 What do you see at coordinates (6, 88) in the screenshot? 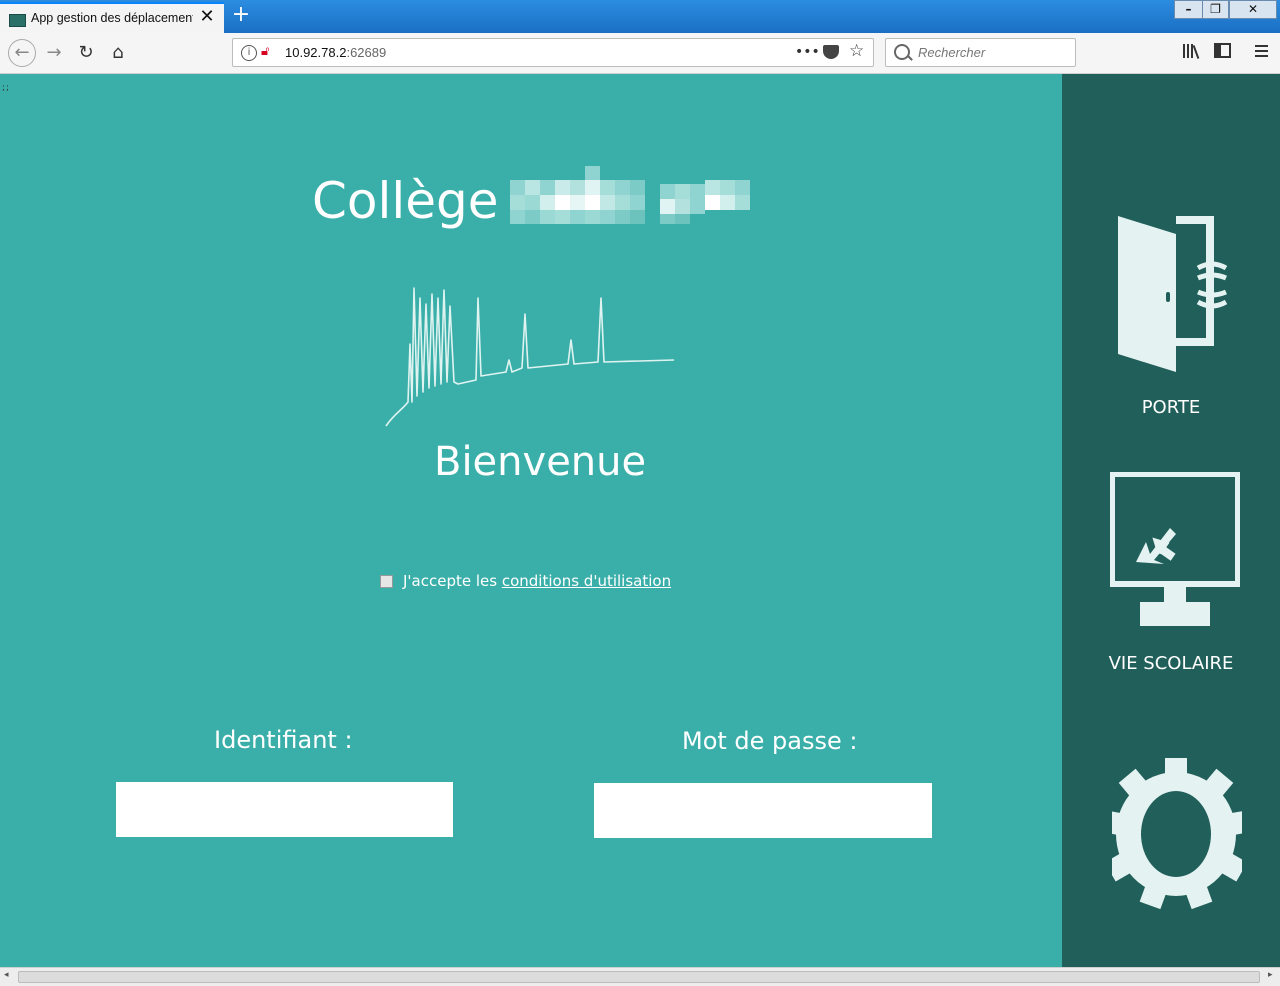
I see `corner-mark: ;;` at bounding box center [6, 88].